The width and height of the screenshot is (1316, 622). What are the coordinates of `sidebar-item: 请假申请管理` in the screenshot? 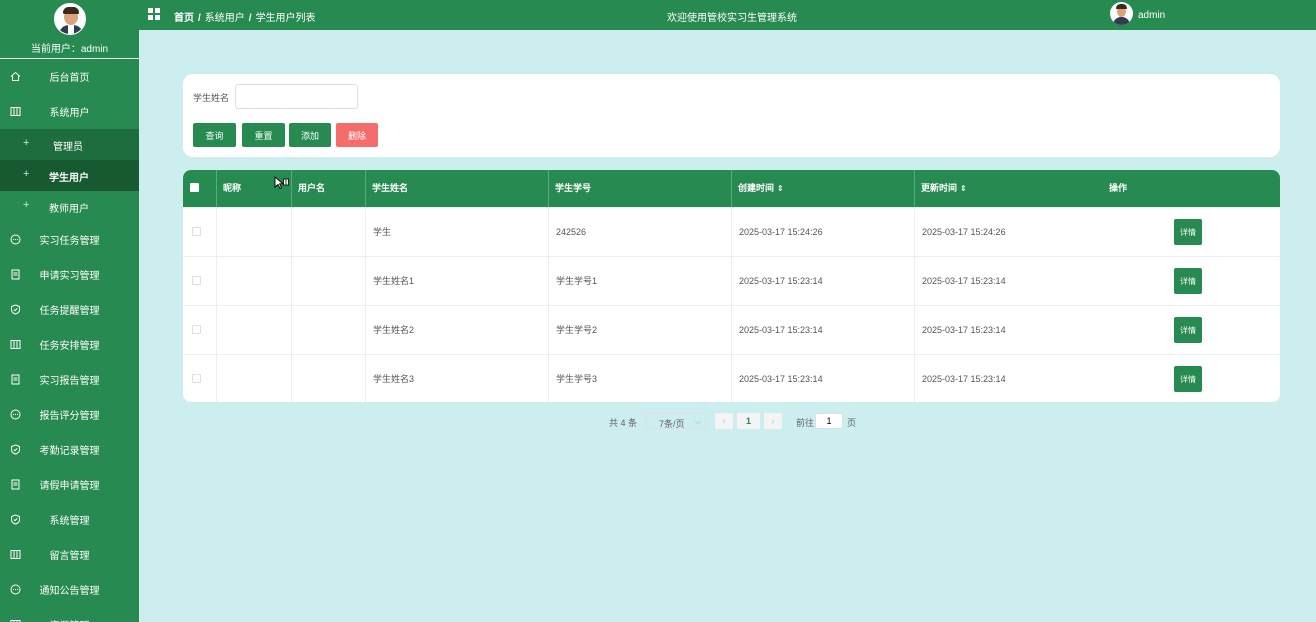 It's located at (69, 484).